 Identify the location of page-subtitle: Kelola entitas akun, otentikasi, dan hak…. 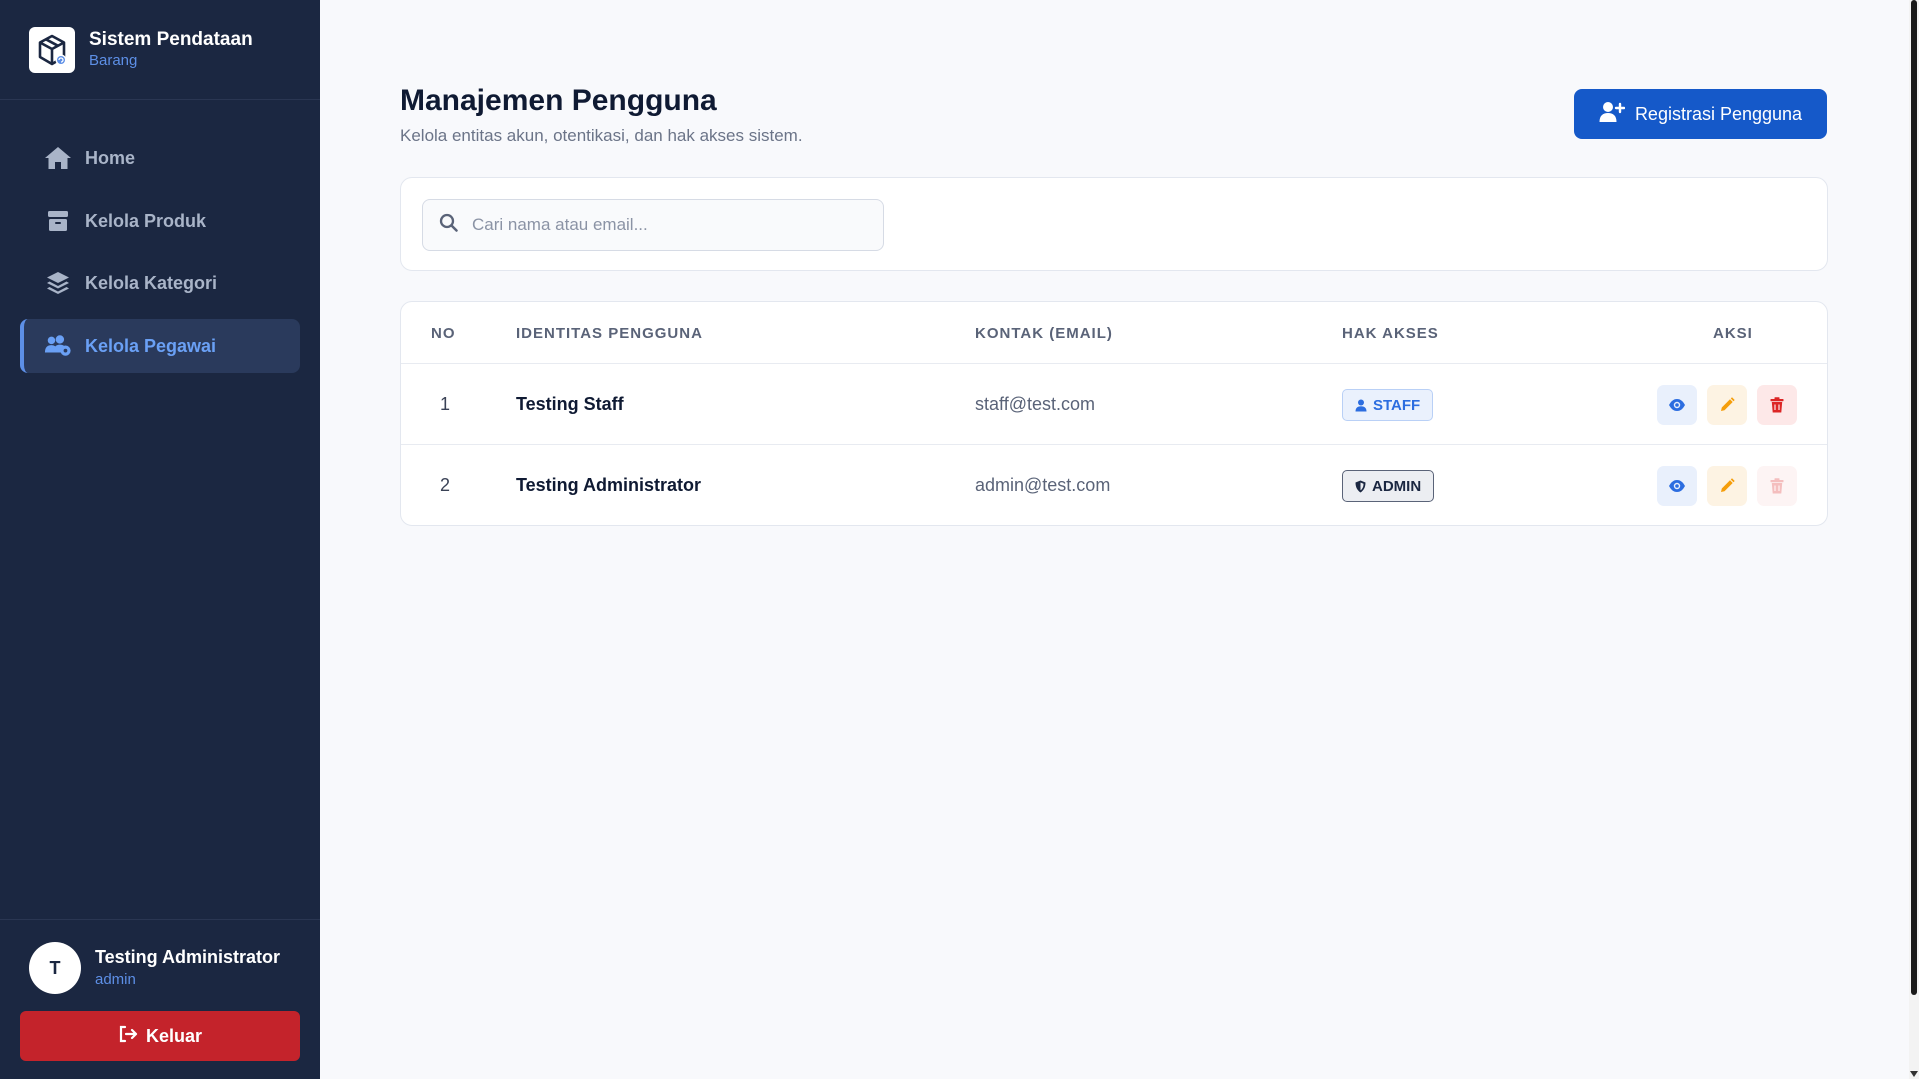
(601, 135).